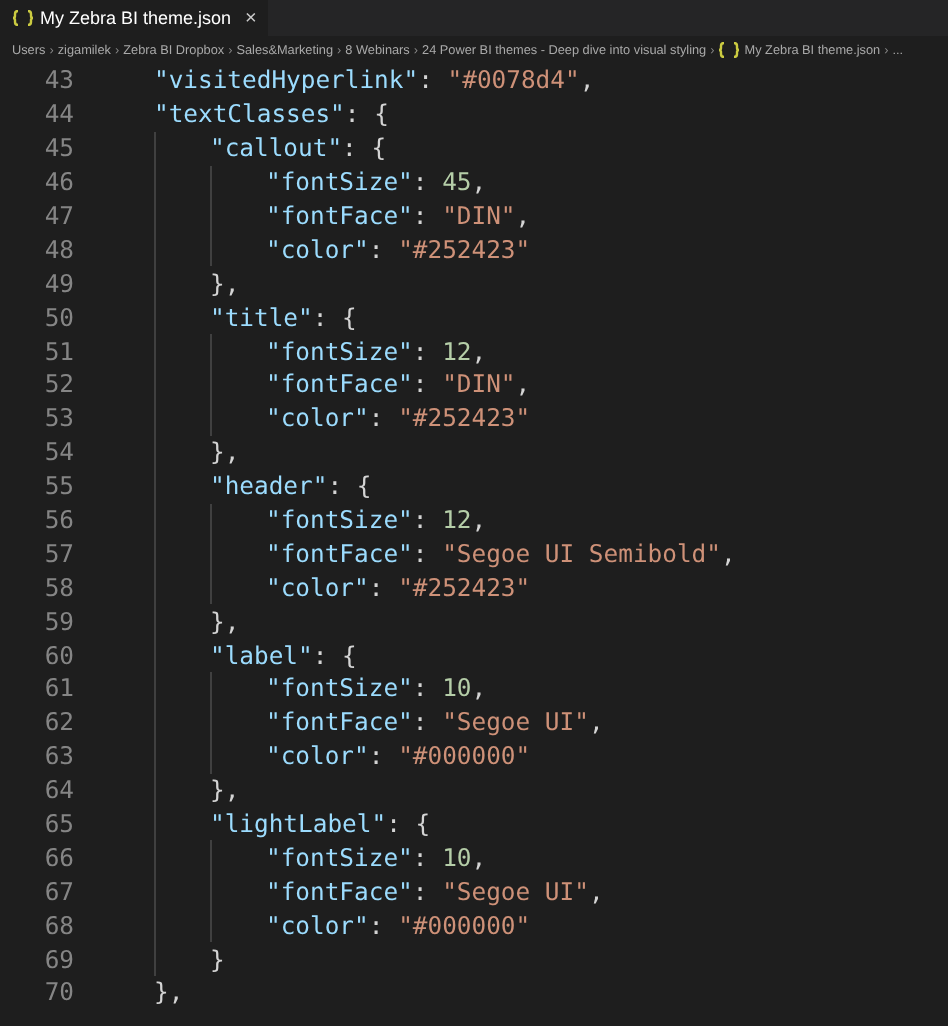 The height and width of the screenshot is (1026, 948). I want to click on line-number: 68, so click(59, 925).